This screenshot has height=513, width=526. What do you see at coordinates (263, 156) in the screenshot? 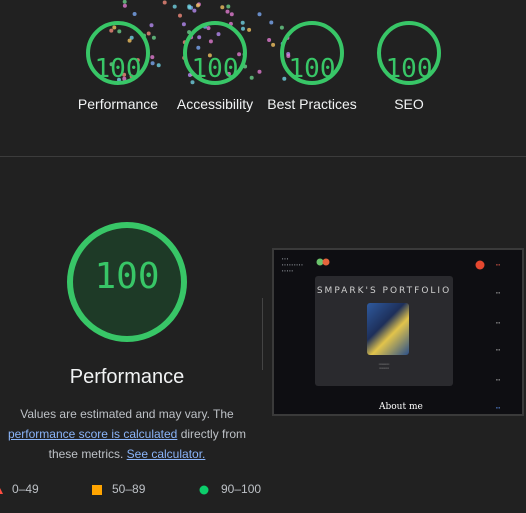
I see `section-divider` at bounding box center [263, 156].